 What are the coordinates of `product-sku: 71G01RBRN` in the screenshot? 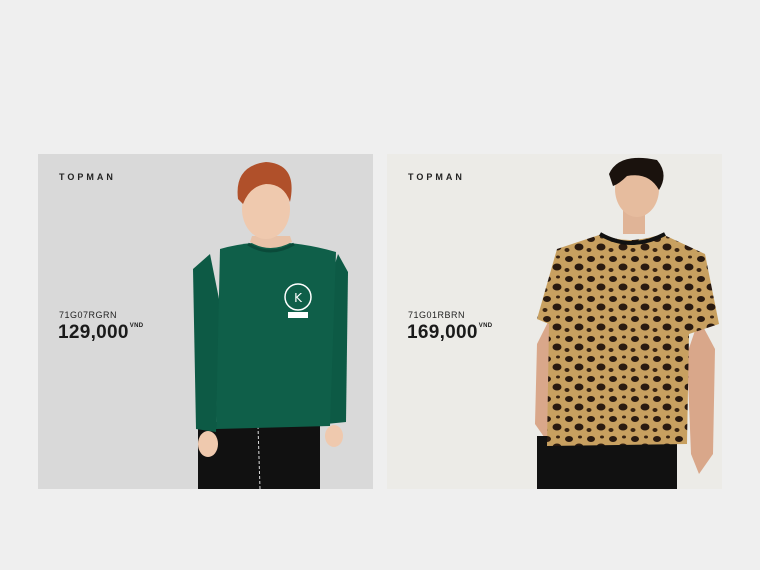 It's located at (437, 315).